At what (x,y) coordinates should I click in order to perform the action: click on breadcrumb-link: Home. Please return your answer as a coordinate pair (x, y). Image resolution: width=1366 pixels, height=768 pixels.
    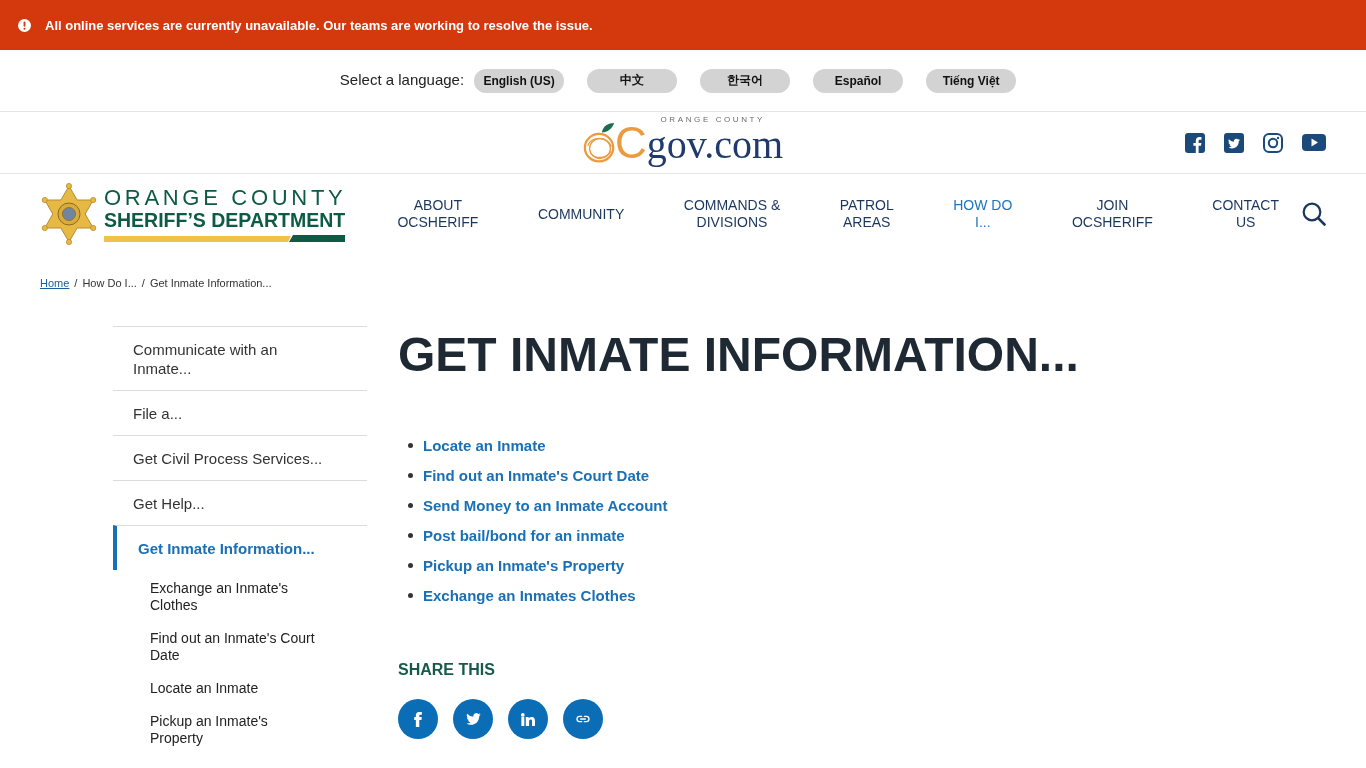
    Looking at the image, I should click on (55, 283).